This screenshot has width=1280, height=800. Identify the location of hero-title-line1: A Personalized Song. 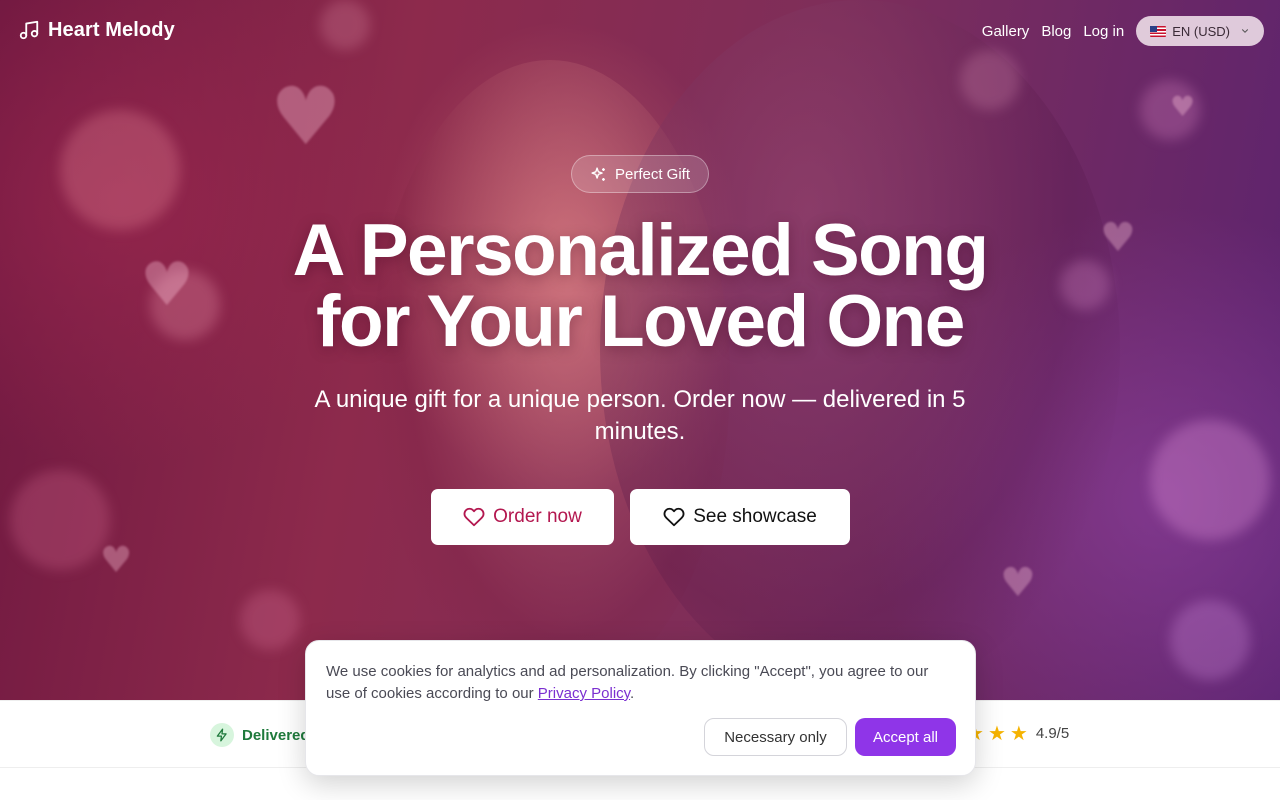
(640, 250).